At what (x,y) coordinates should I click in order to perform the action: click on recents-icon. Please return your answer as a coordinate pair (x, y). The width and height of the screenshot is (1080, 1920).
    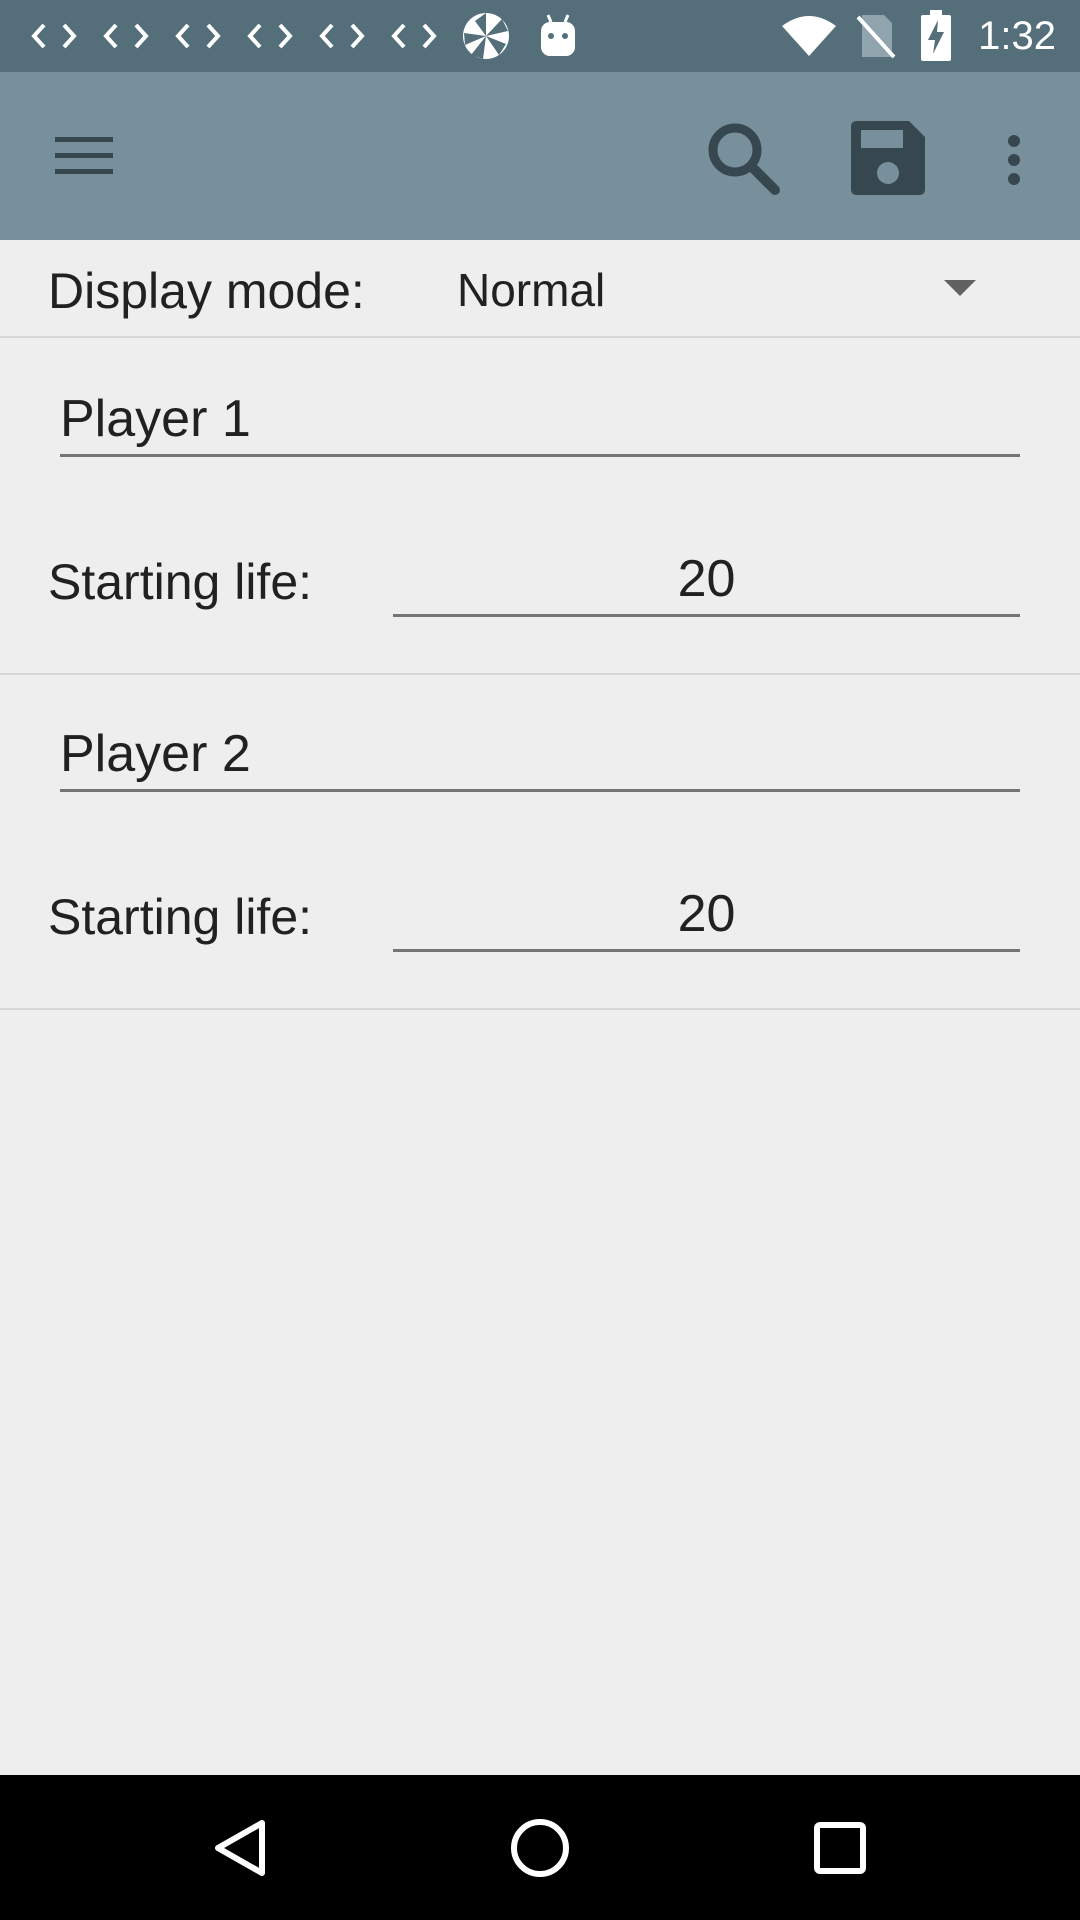
    Looking at the image, I should click on (840, 1847).